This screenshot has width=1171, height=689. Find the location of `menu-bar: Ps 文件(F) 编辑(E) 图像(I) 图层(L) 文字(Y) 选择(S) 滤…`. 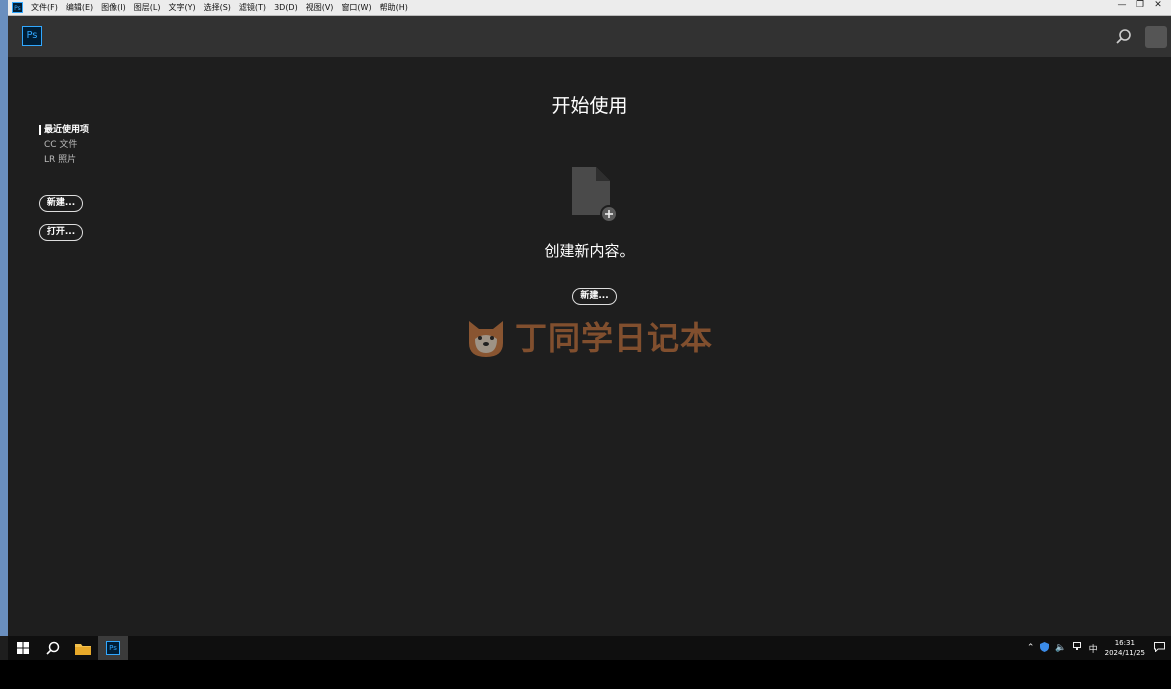

menu-bar: Ps 文件(F) 编辑(E) 图像(I) 图层(L) 文字(Y) 选择(S) 滤… is located at coordinates (589, 8).